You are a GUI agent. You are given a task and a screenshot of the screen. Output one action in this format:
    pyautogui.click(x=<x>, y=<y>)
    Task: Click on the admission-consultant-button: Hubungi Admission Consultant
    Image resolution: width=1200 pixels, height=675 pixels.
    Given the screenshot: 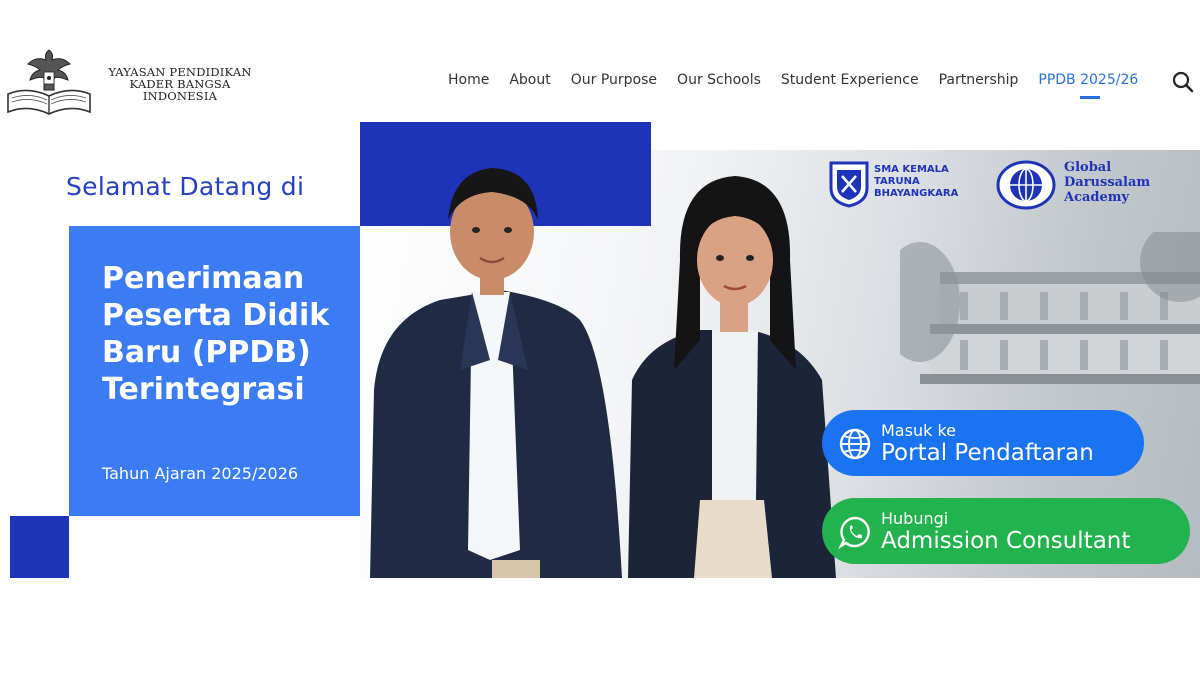 What is the action you would take?
    pyautogui.click(x=1006, y=531)
    